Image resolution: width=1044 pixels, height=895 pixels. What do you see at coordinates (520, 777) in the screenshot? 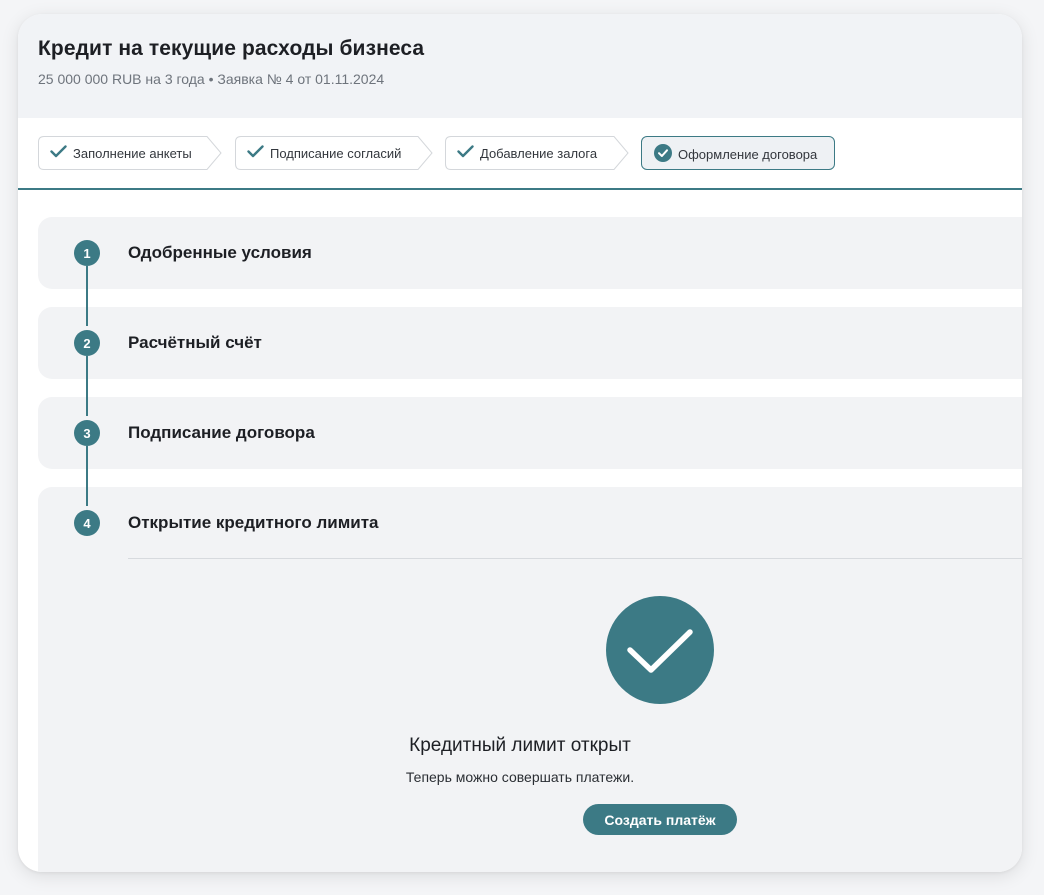
I see `success-message: Теперь можно совершать платежи.` at bounding box center [520, 777].